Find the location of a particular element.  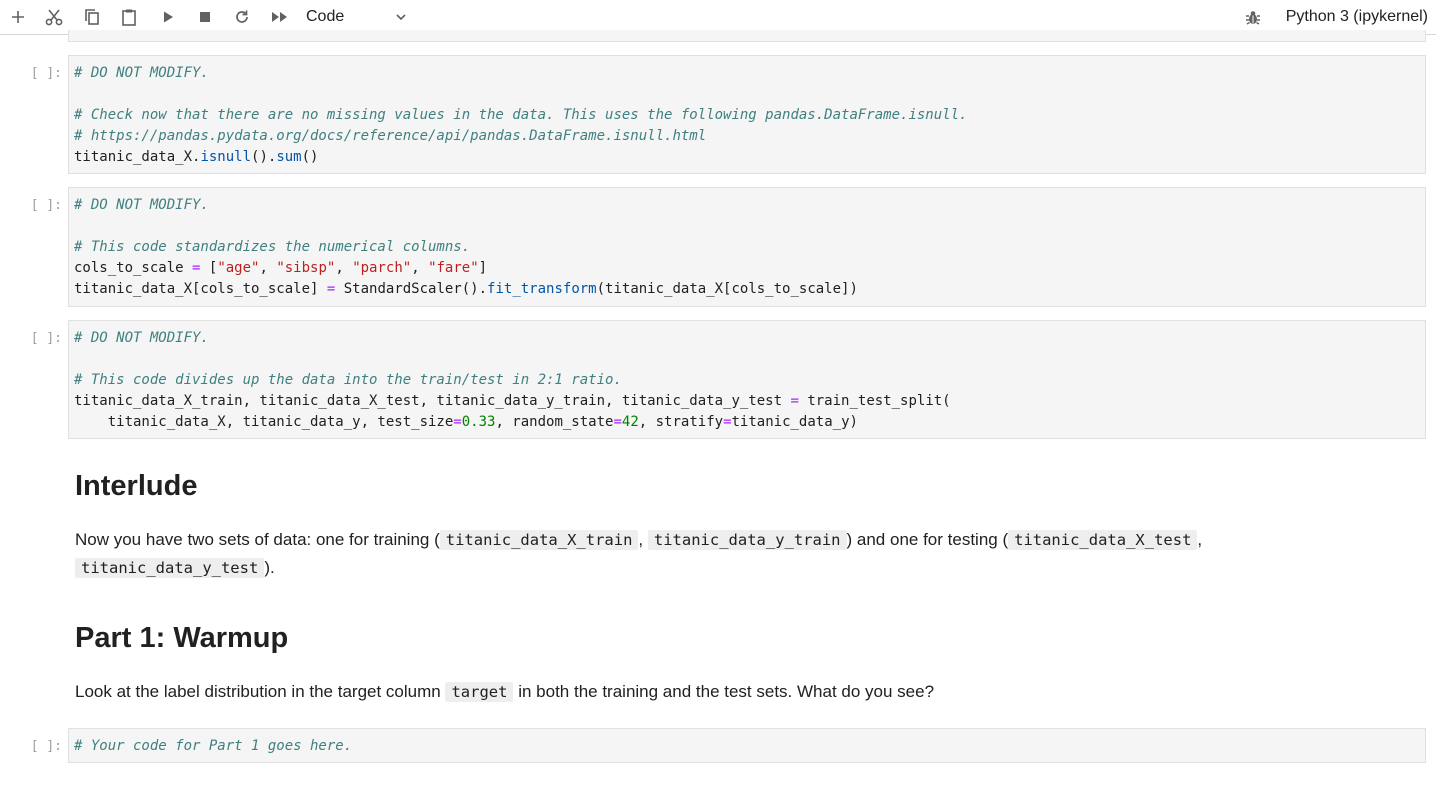

inline-code: target is located at coordinates (479, 692).